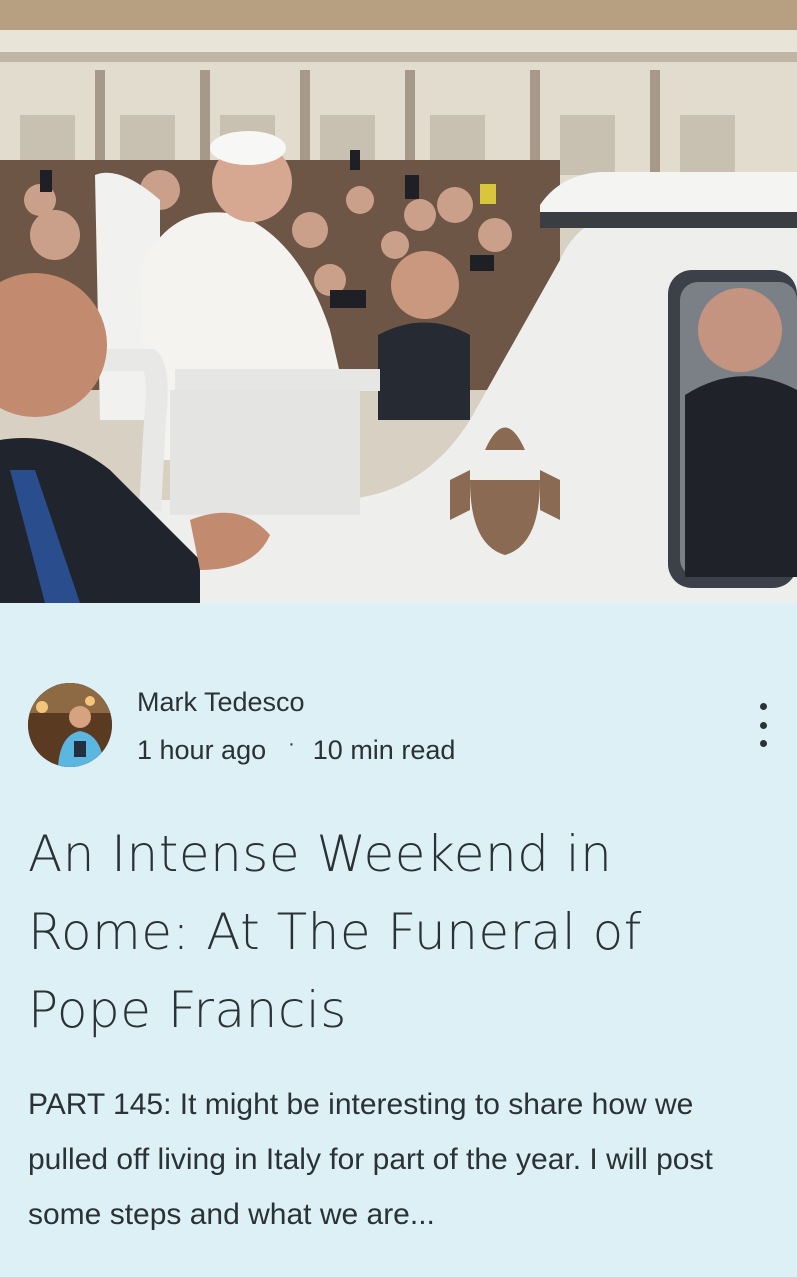  I want to click on author-avatar-image, so click(70, 725).